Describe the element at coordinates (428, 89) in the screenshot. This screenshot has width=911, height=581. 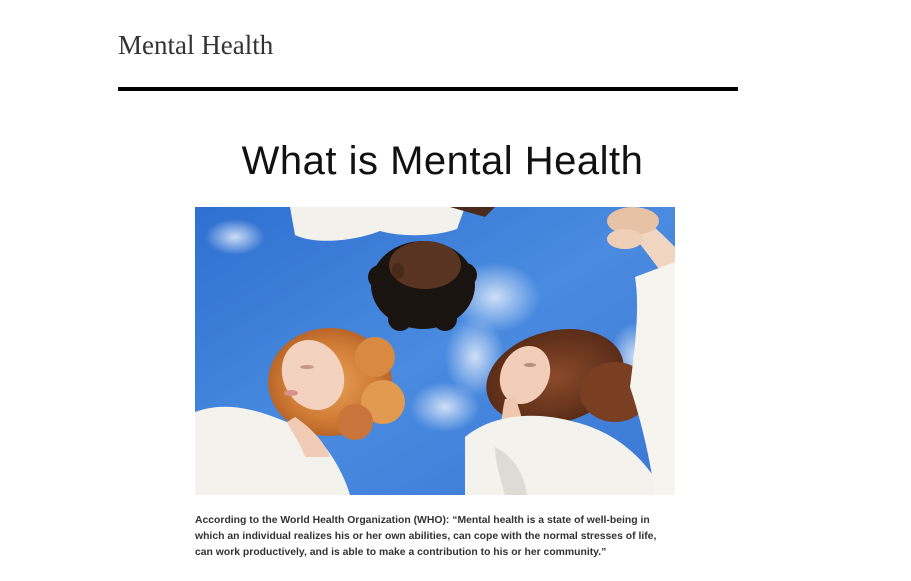
I see `header-divider` at that location.